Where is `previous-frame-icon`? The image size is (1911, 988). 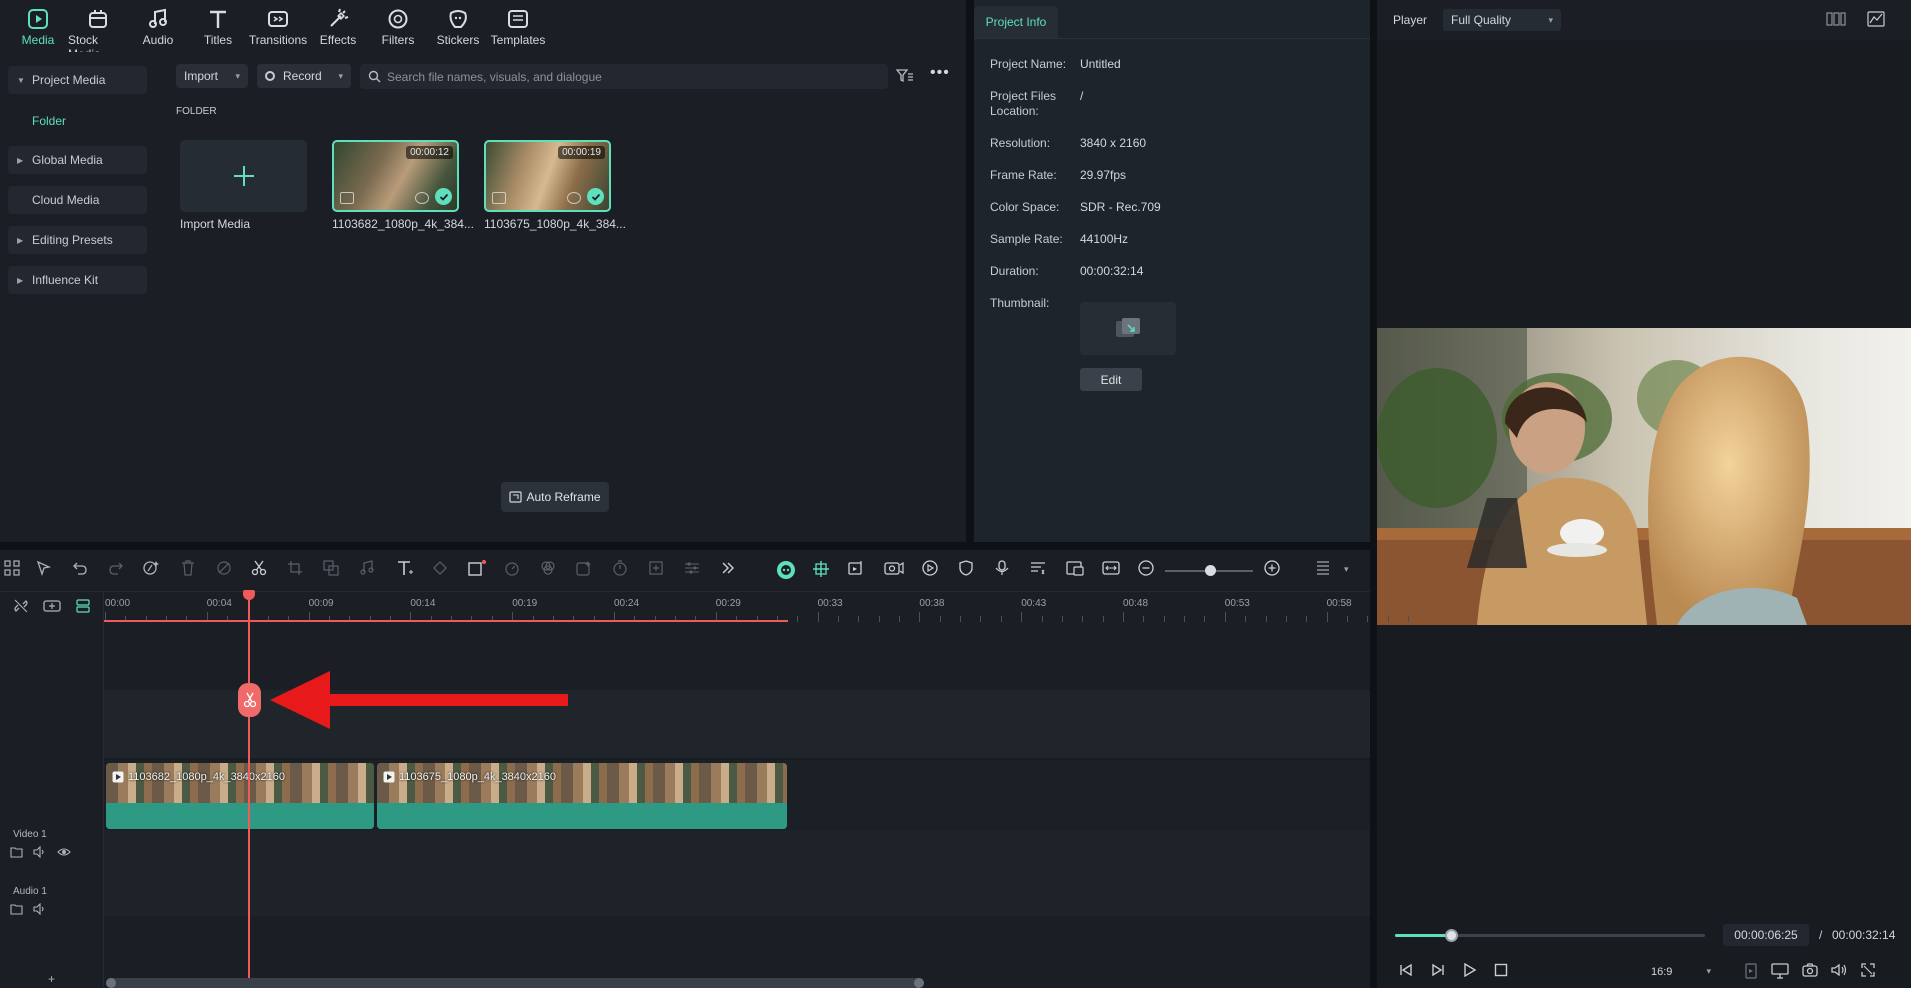 previous-frame-icon is located at coordinates (1406, 970).